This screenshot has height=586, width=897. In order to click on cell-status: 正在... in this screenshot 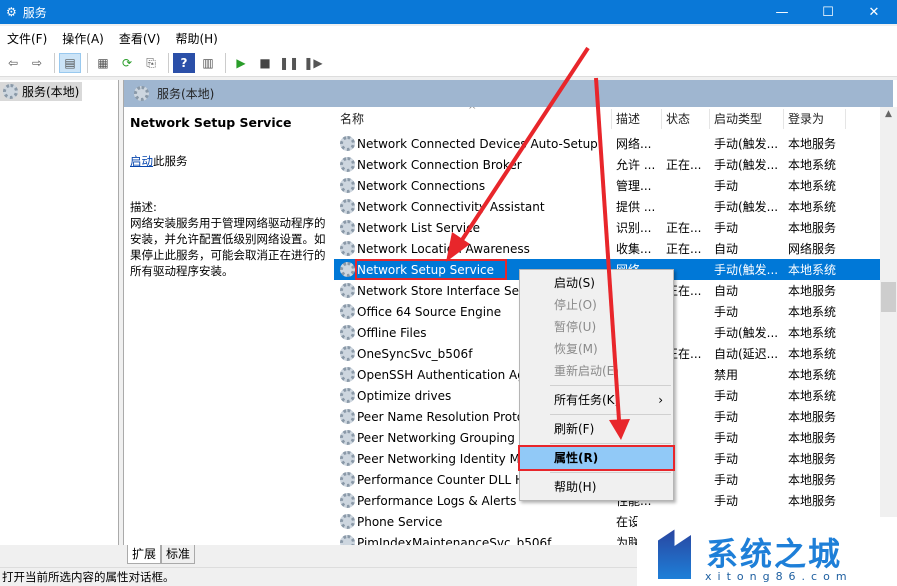, I will do `click(684, 249)`.